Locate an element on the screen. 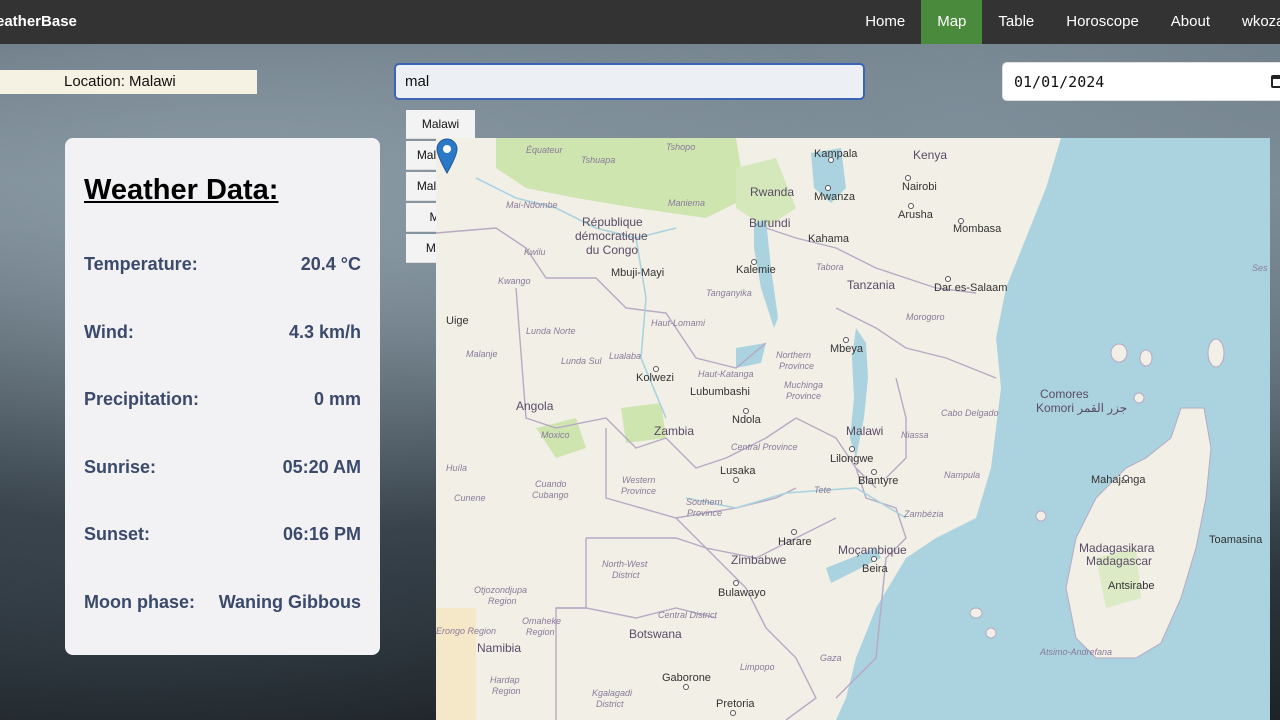 The image size is (1280, 720). nav-horoscope: Horoscope is located at coordinates (1102, 22).